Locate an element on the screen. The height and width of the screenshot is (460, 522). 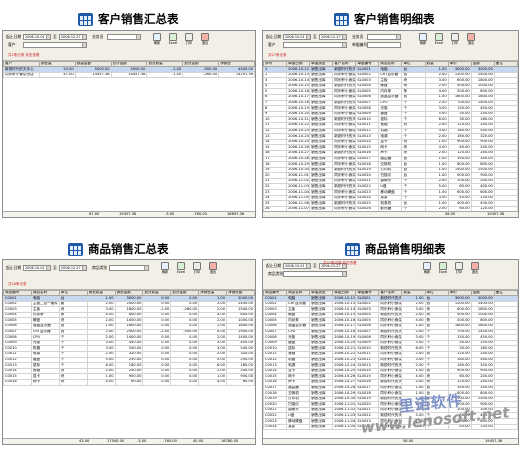
table-cell: C0024 is located at coordinates (275, 427).